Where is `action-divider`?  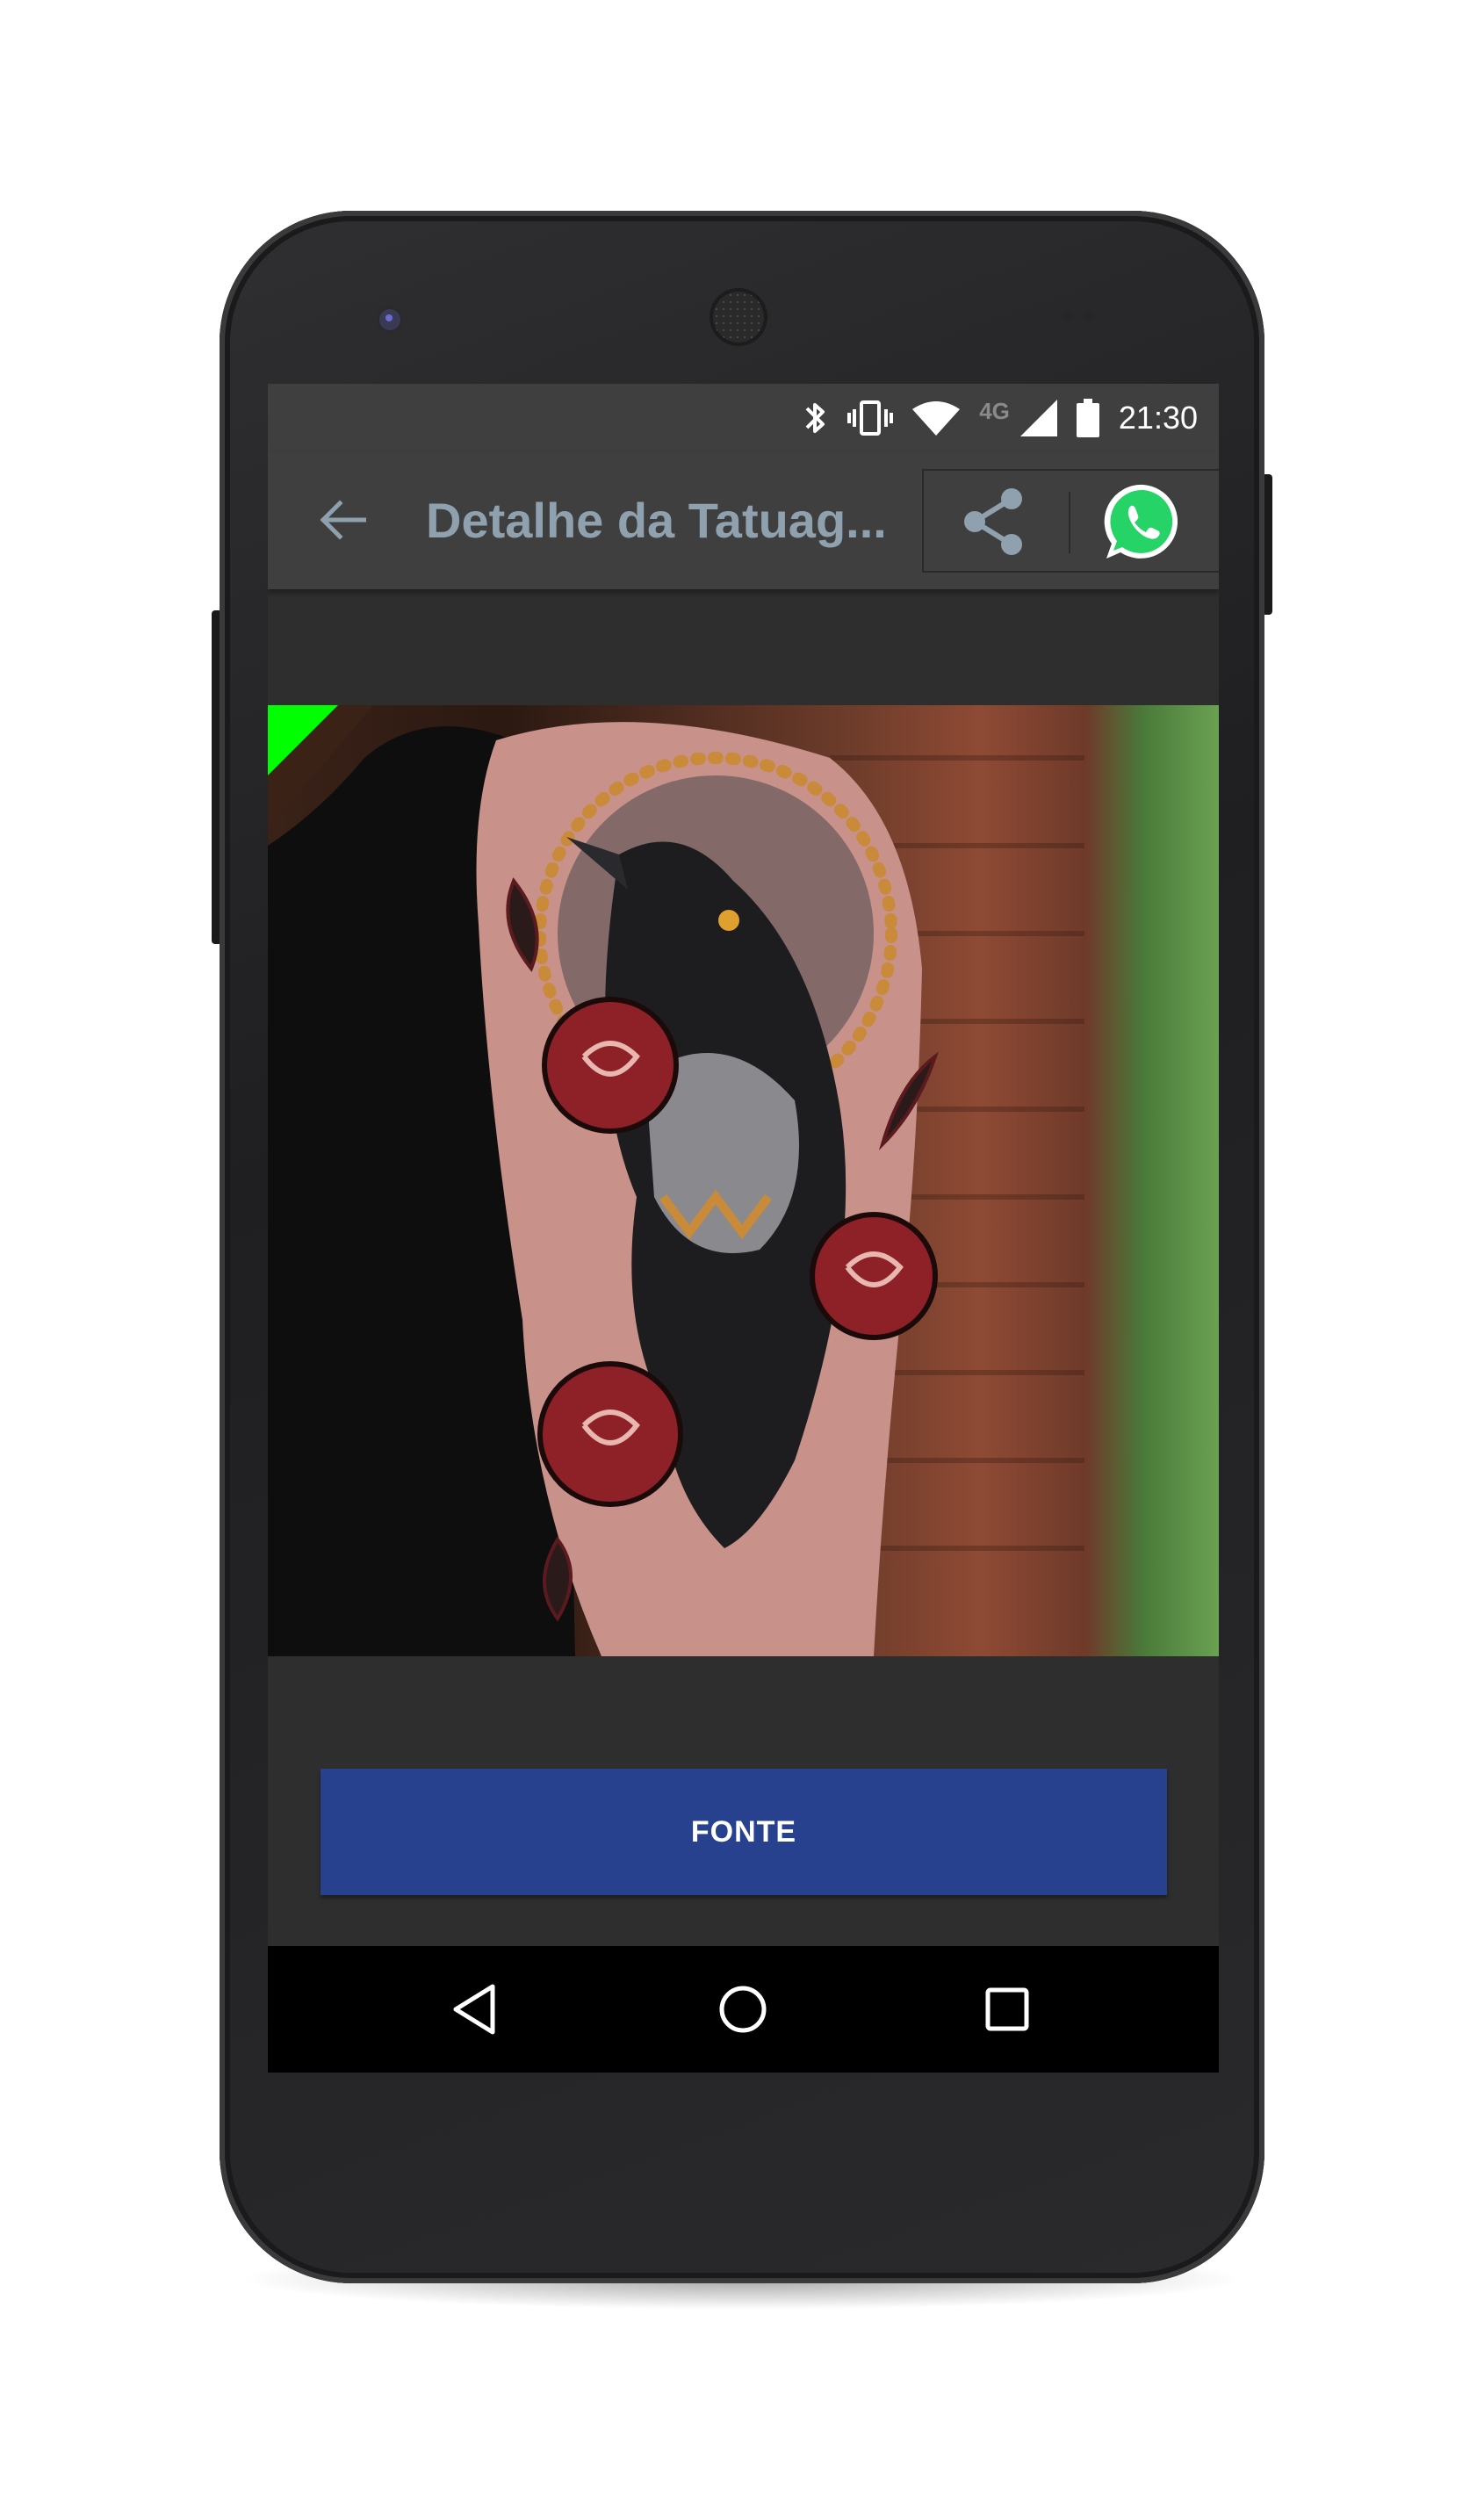 action-divider is located at coordinates (1069, 522).